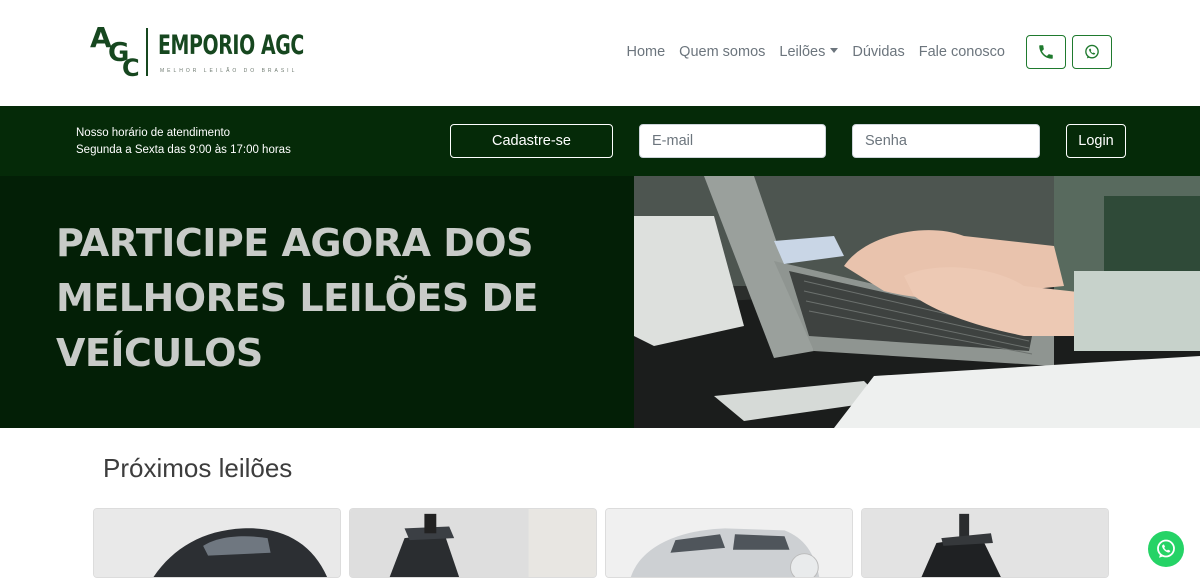 The height and width of the screenshot is (578, 1200). Describe the element at coordinates (147, 52) in the screenshot. I see `logo-divider` at that location.